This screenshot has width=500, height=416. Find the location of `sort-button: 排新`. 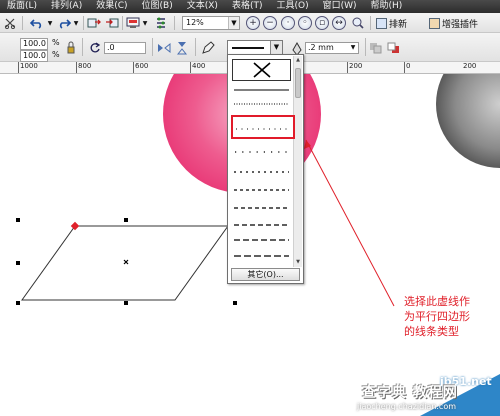

sort-button: 排新 is located at coordinates (391, 23).